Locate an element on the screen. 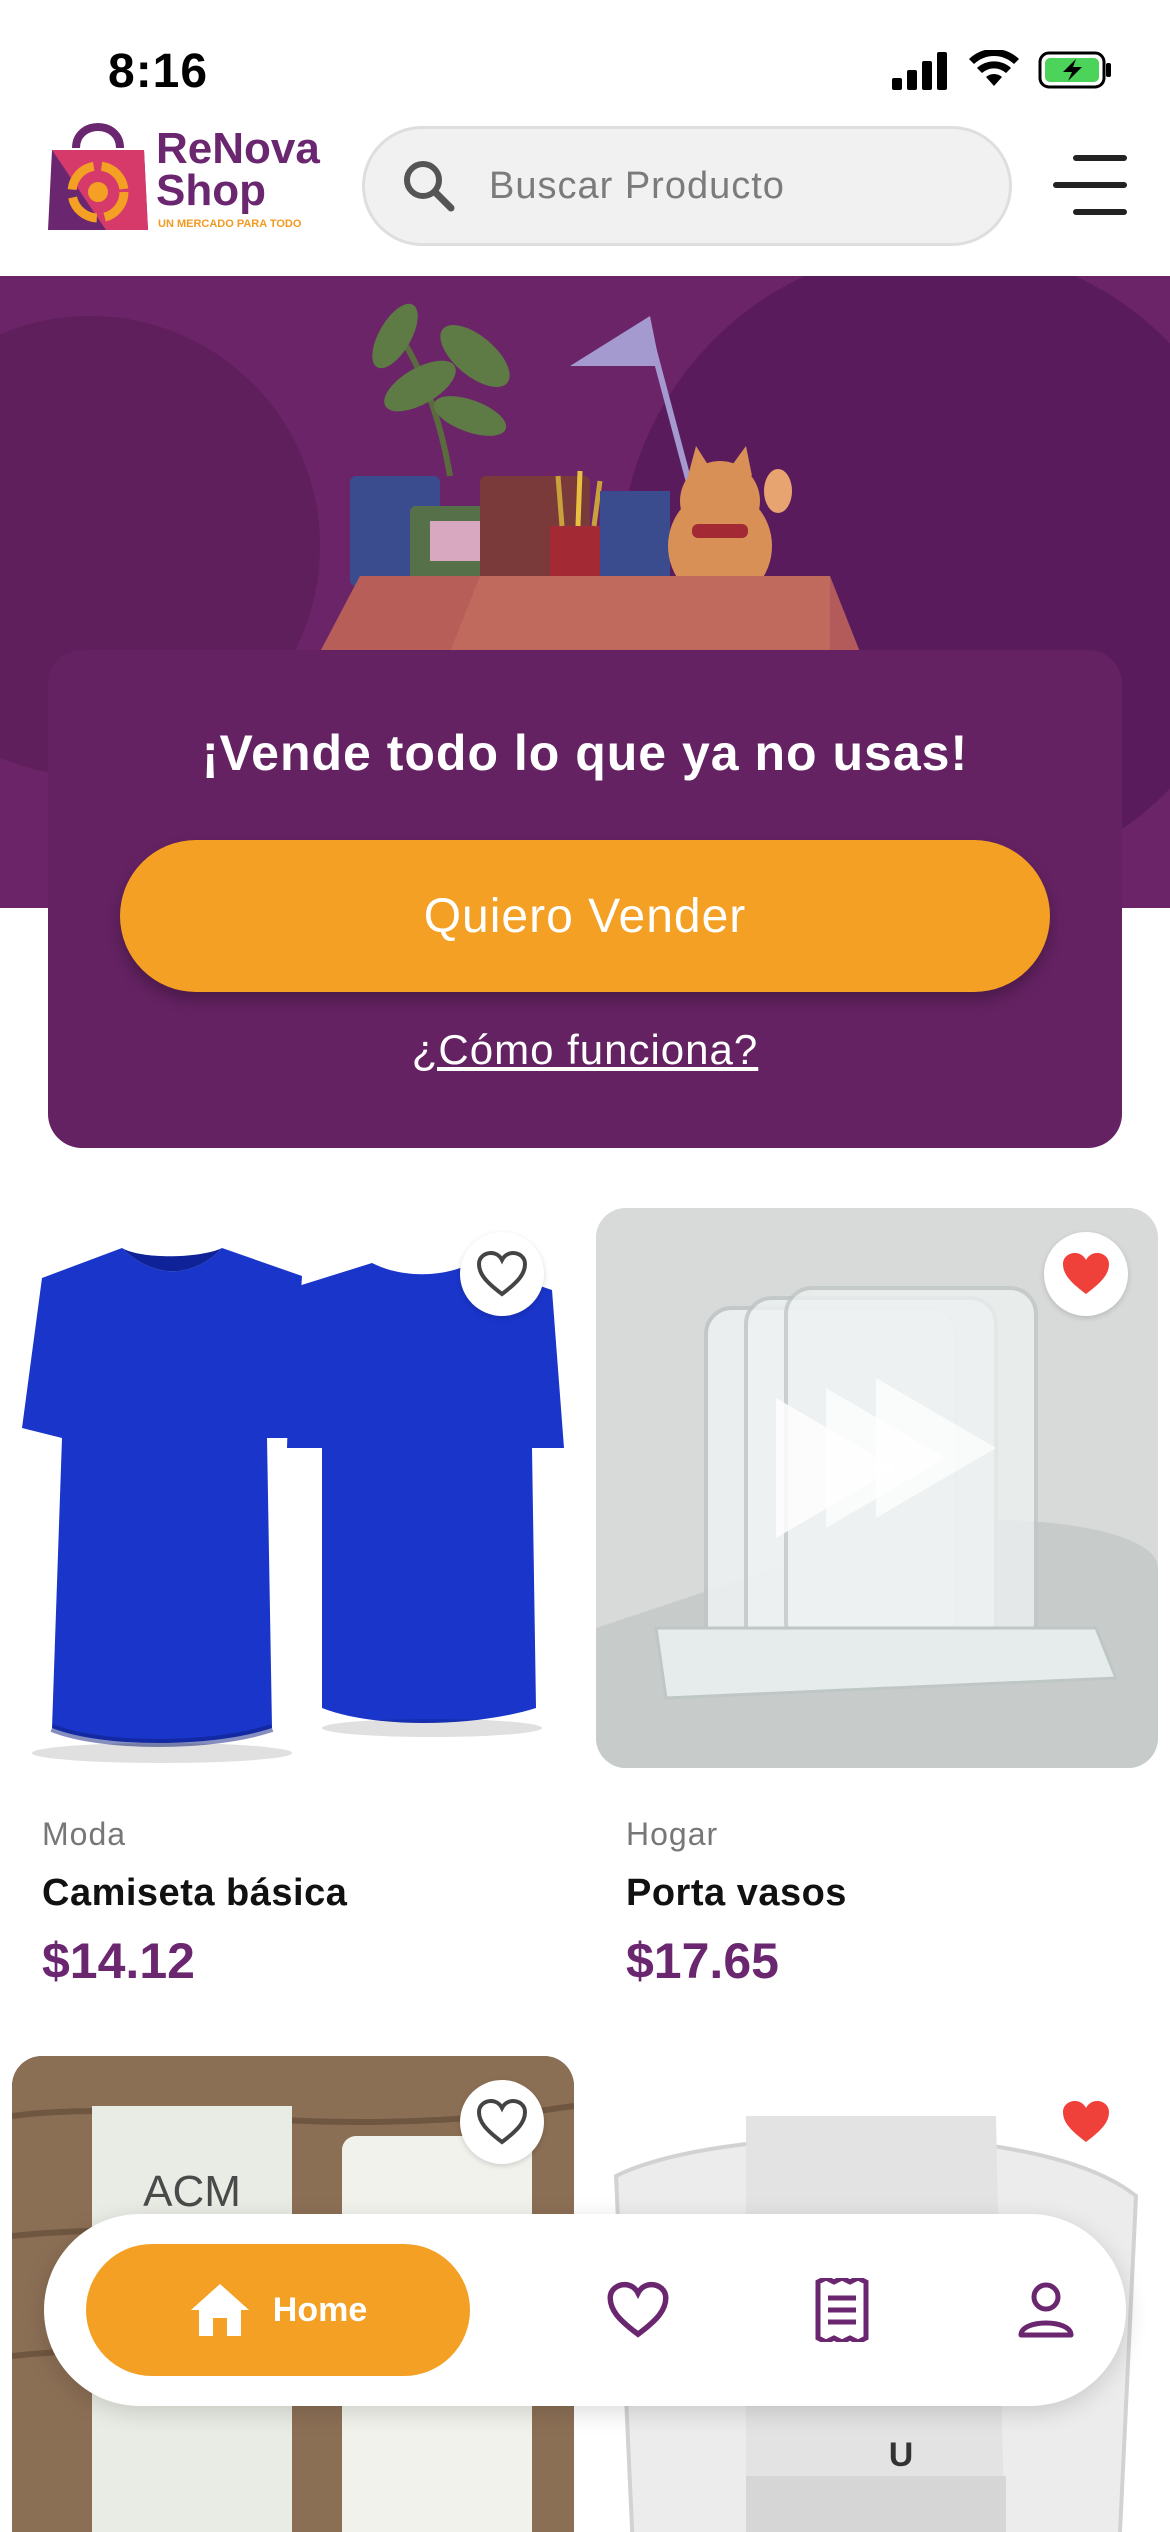  nav-profile-button is located at coordinates (1046, 2310).